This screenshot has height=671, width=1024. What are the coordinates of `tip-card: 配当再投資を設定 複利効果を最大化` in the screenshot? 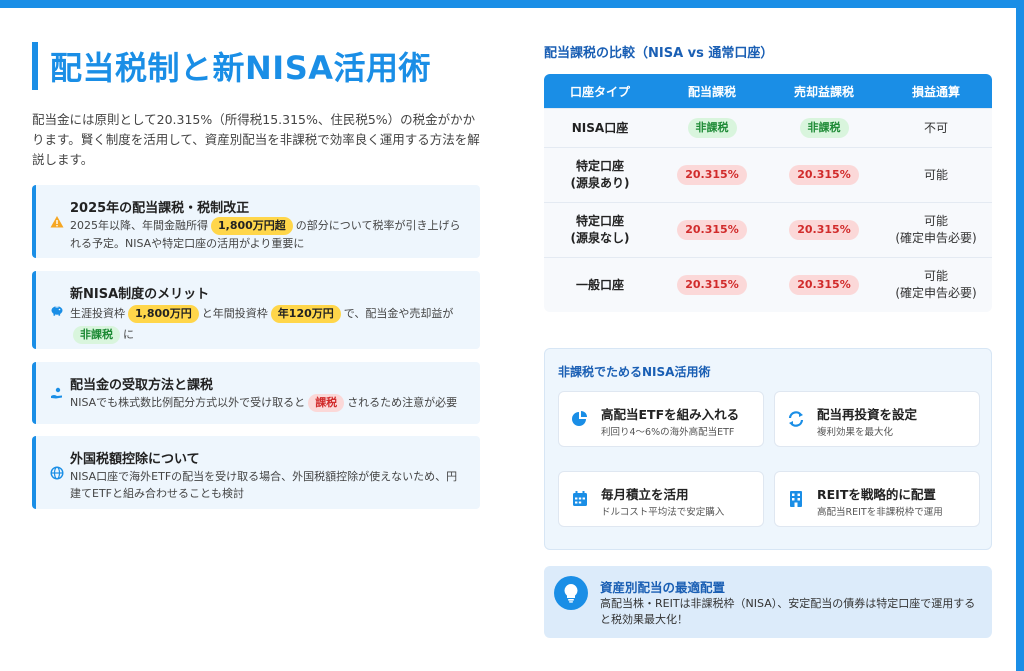 It's located at (877, 419).